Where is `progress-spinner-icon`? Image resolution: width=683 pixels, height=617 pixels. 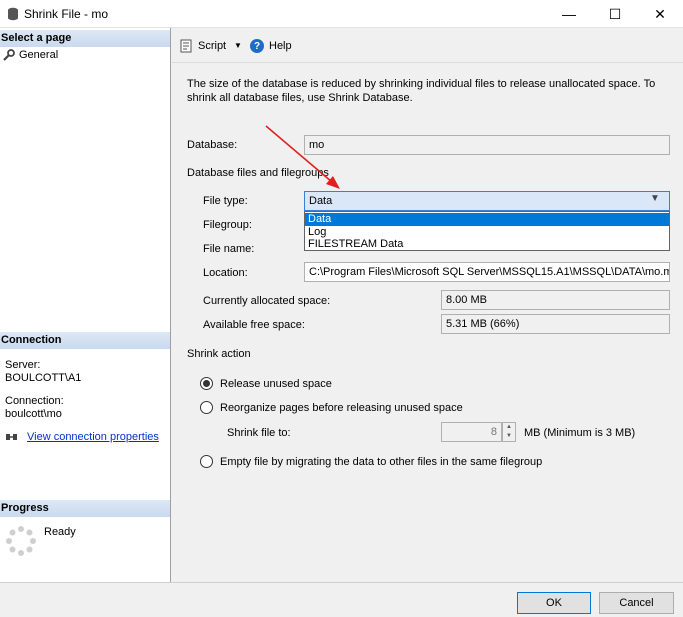
progress-spinner-icon is located at coordinates (21, 541).